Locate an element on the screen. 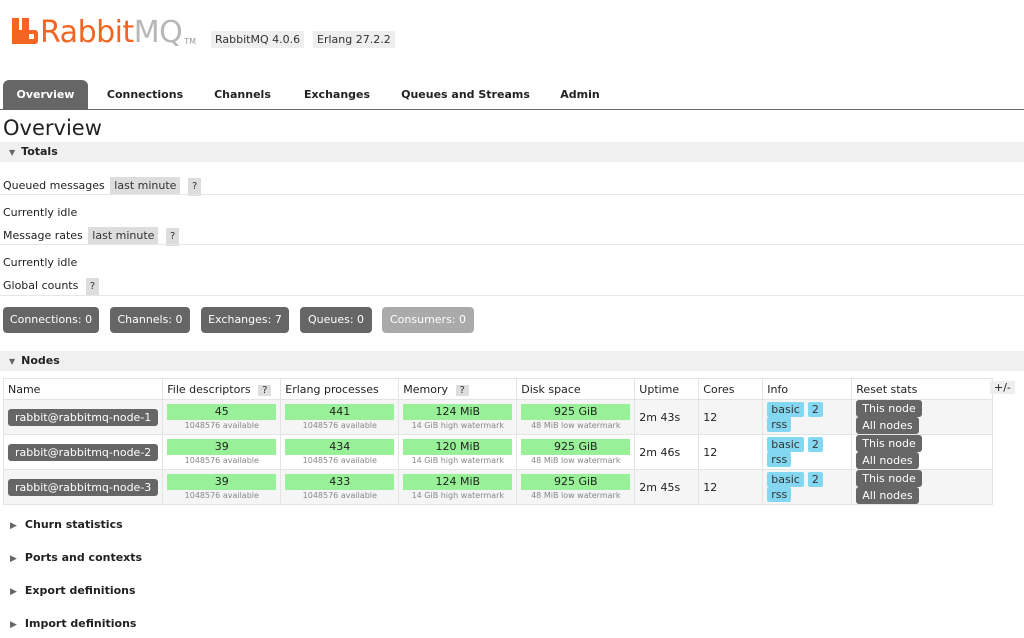 This screenshot has height=638, width=1024. exchanges-count-button: Exchanges: 7 is located at coordinates (245, 320).